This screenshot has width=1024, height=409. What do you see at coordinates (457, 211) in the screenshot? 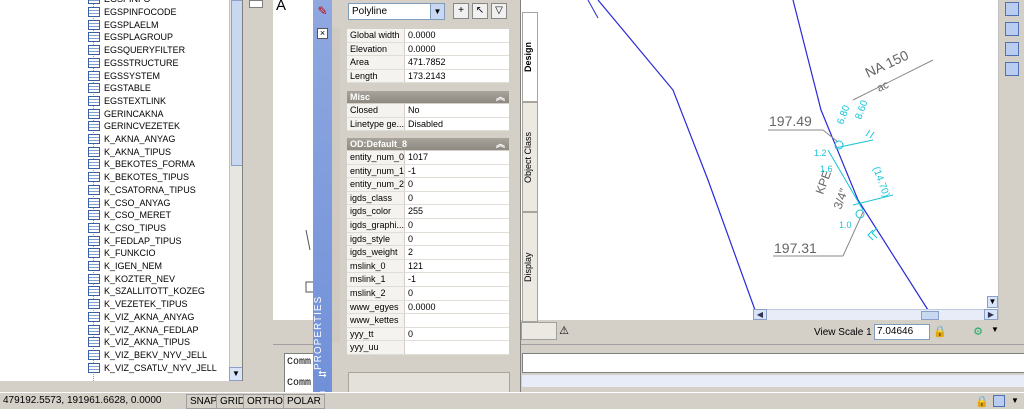
I see `property-value: 255` at bounding box center [457, 211].